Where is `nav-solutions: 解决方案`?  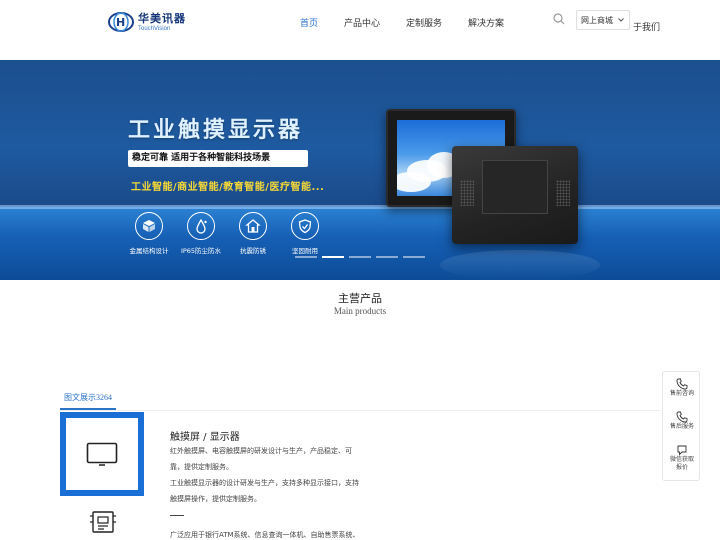
nav-solutions: 解决方案 is located at coordinates (486, 24).